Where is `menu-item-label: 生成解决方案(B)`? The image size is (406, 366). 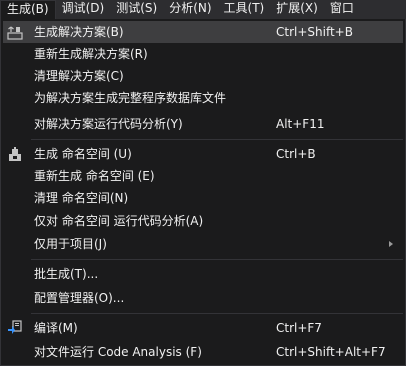
menu-item-label: 生成解决方案(B) is located at coordinates (79, 32).